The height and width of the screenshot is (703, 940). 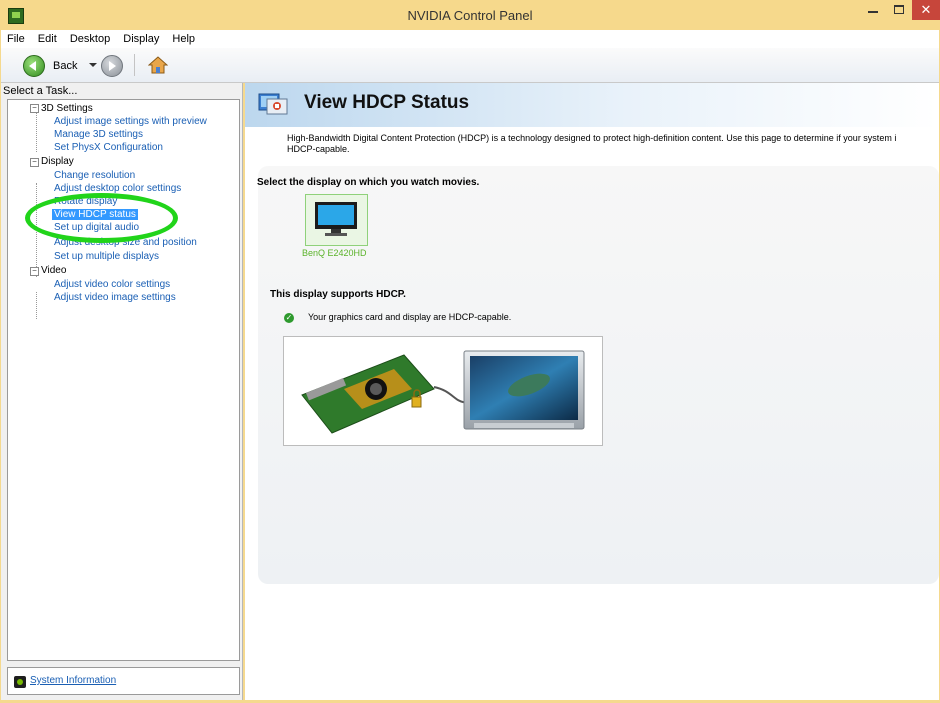 I want to click on tree-item-video-color-settings: Adjust video color settings, so click(x=112, y=284).